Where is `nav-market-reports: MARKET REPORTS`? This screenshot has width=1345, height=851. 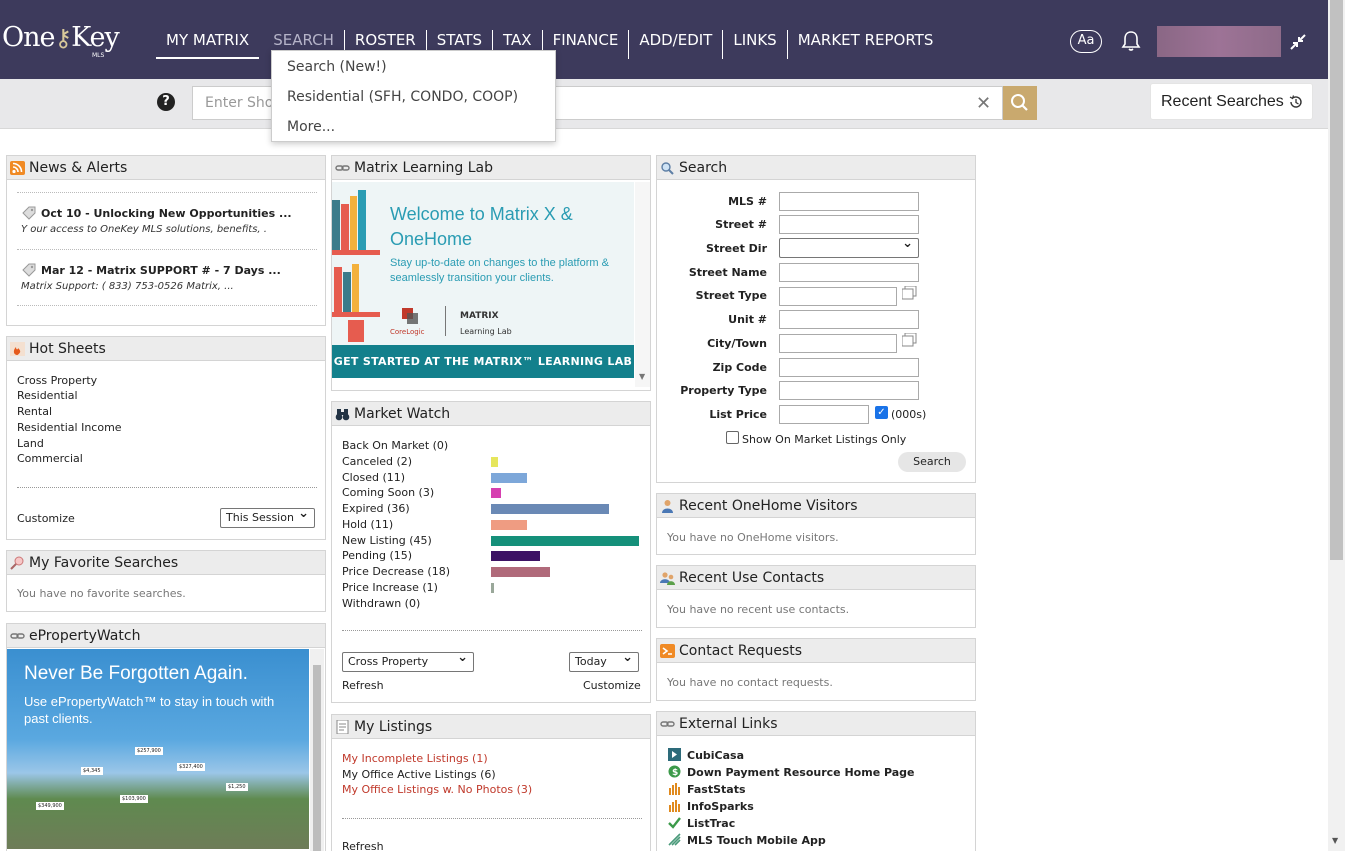
nav-market-reports: MARKET REPORTS is located at coordinates (866, 44).